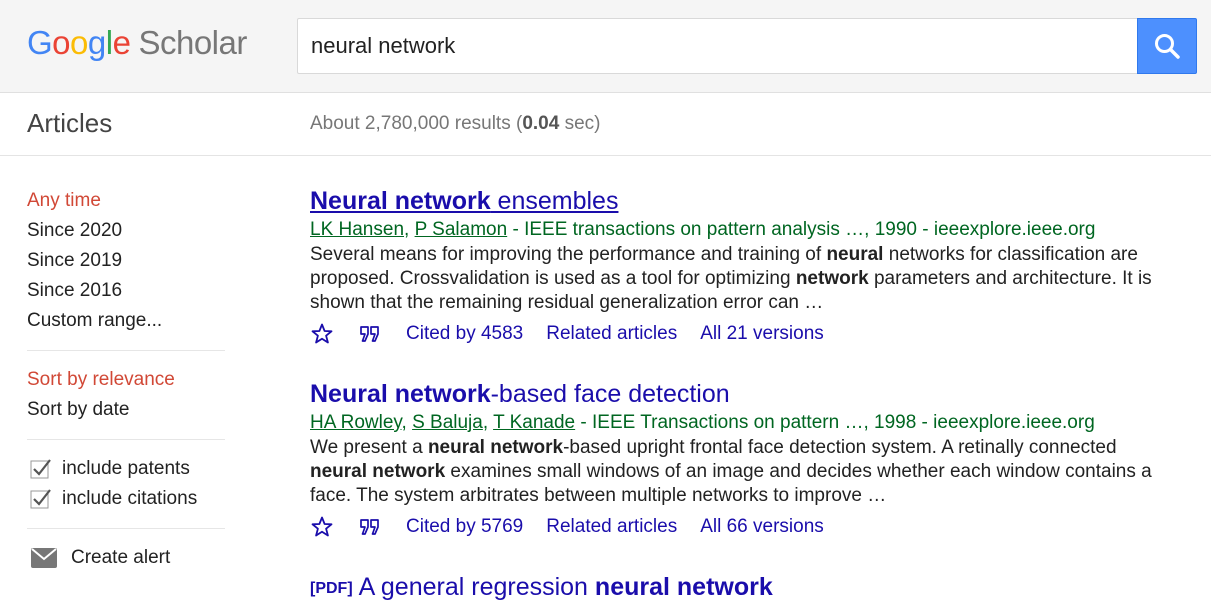 This screenshot has height=607, width=1211. Describe the element at coordinates (762, 527) in the screenshot. I see `all-versions-link: All 66 versions` at that location.